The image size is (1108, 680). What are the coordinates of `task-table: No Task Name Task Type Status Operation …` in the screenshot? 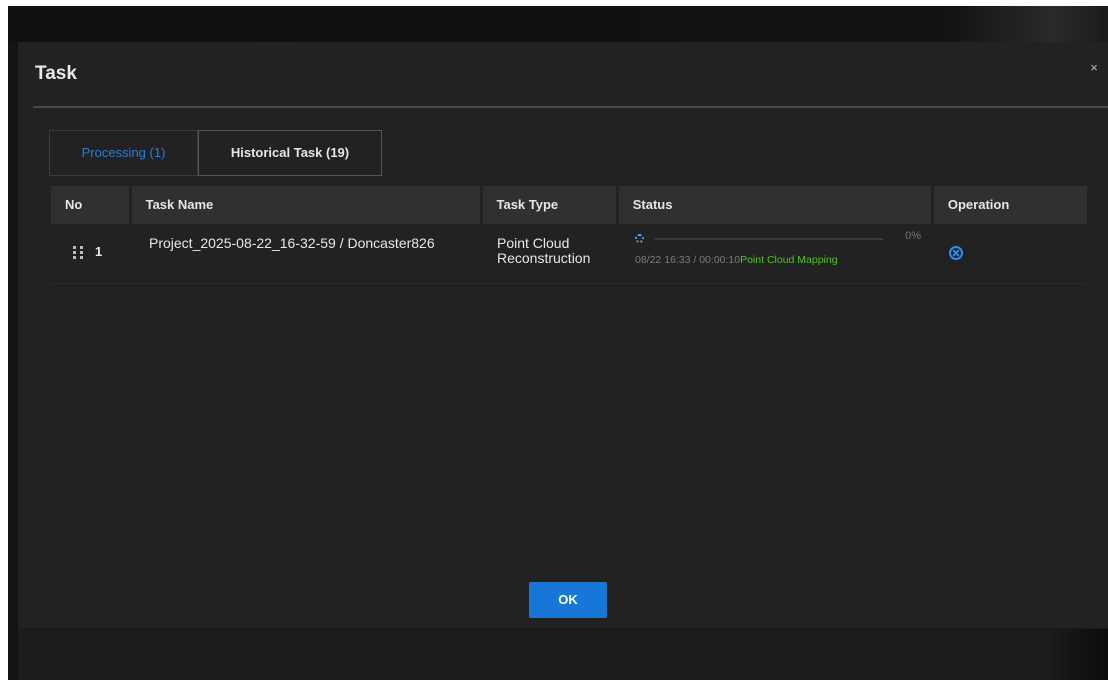 It's located at (569, 235).